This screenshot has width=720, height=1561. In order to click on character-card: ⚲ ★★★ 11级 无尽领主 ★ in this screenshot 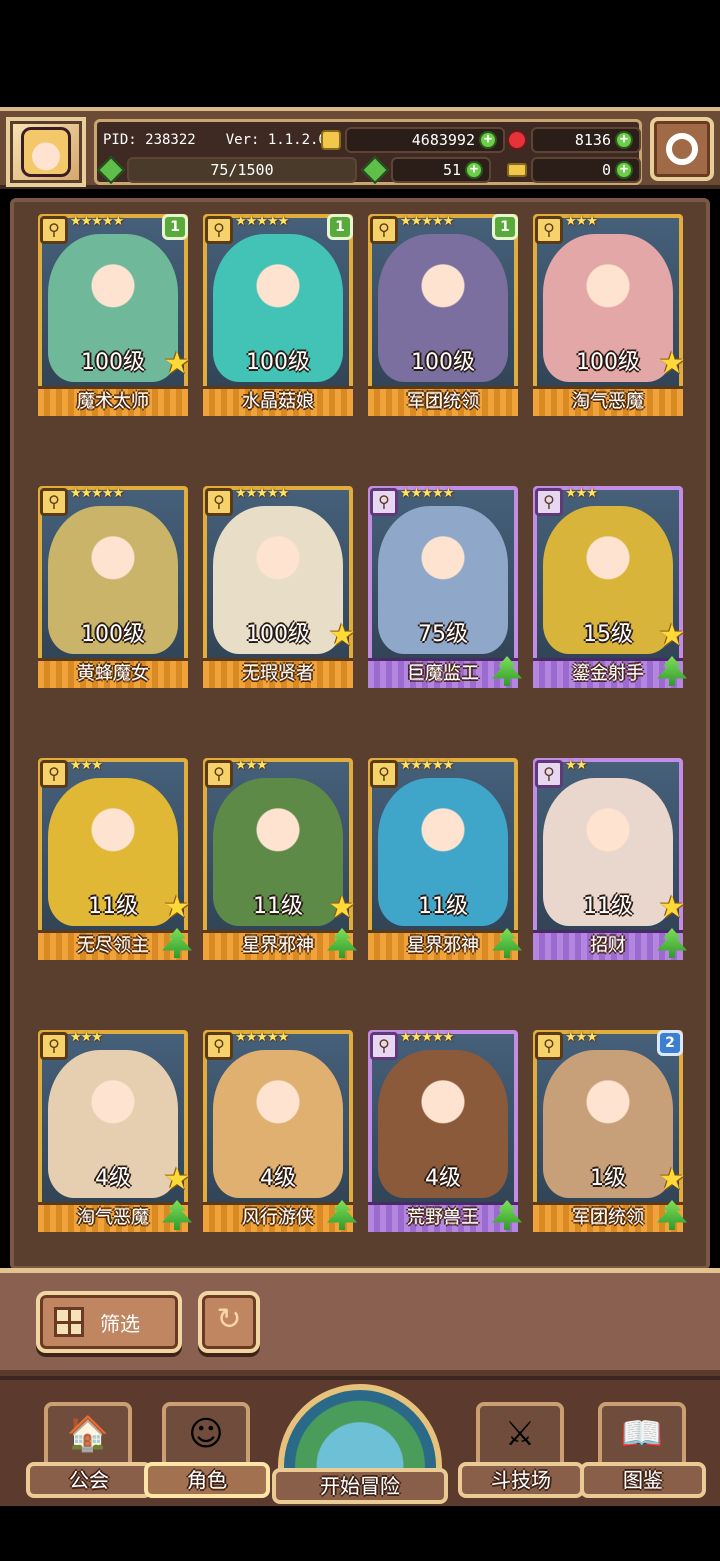, I will do `click(115, 859)`.